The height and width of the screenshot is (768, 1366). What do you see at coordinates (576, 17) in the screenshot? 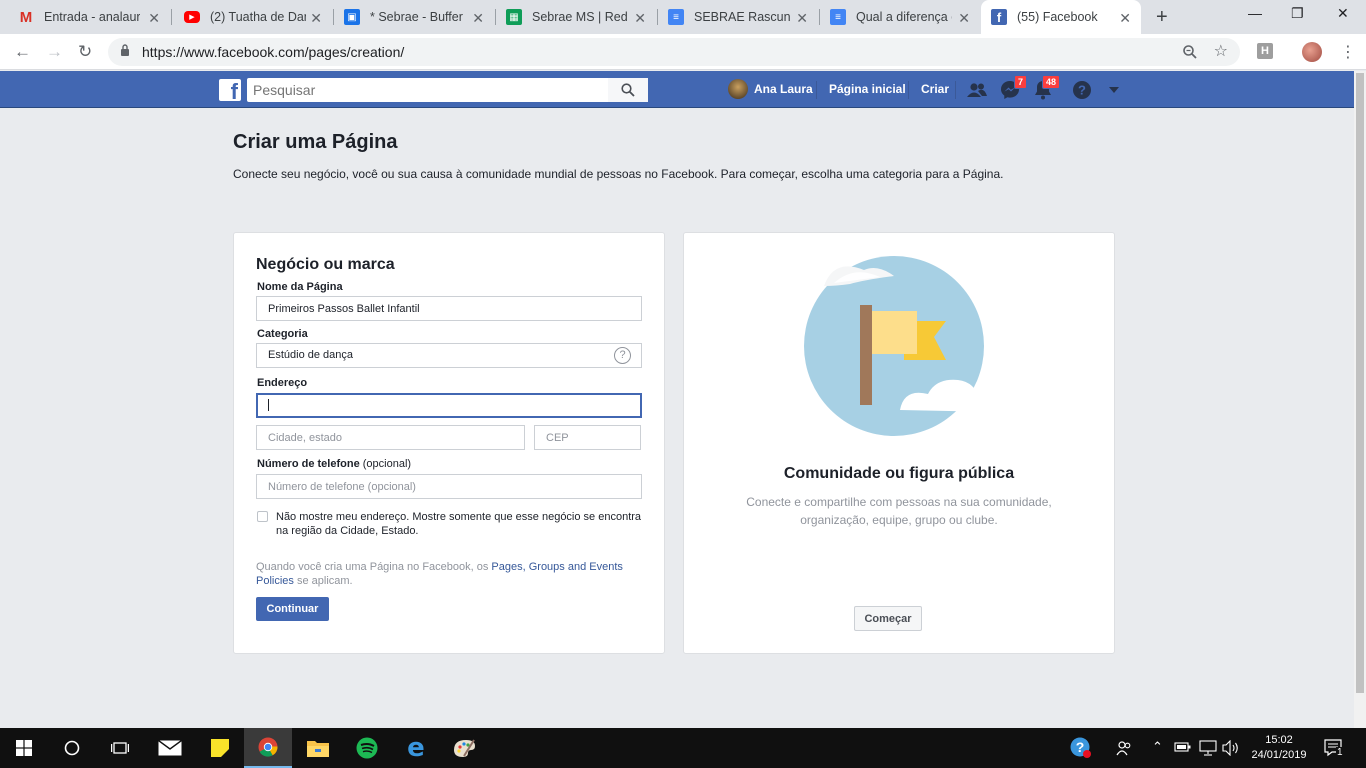
I see `tab-sheets: ▦ Sebrae MS | Redaç ✕` at bounding box center [576, 17].